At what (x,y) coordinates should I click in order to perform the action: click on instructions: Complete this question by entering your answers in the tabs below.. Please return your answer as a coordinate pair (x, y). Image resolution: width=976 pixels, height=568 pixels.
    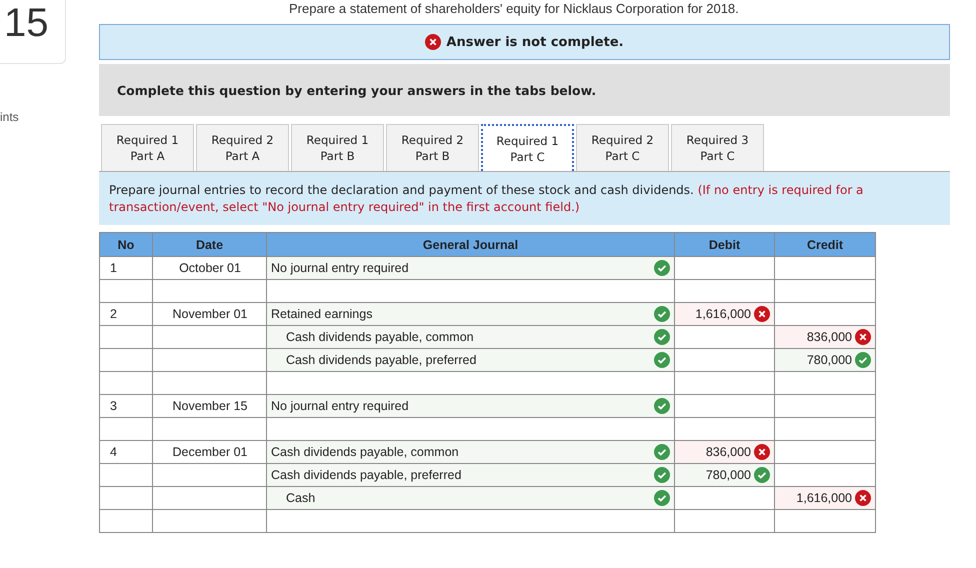
    Looking at the image, I should click on (524, 90).